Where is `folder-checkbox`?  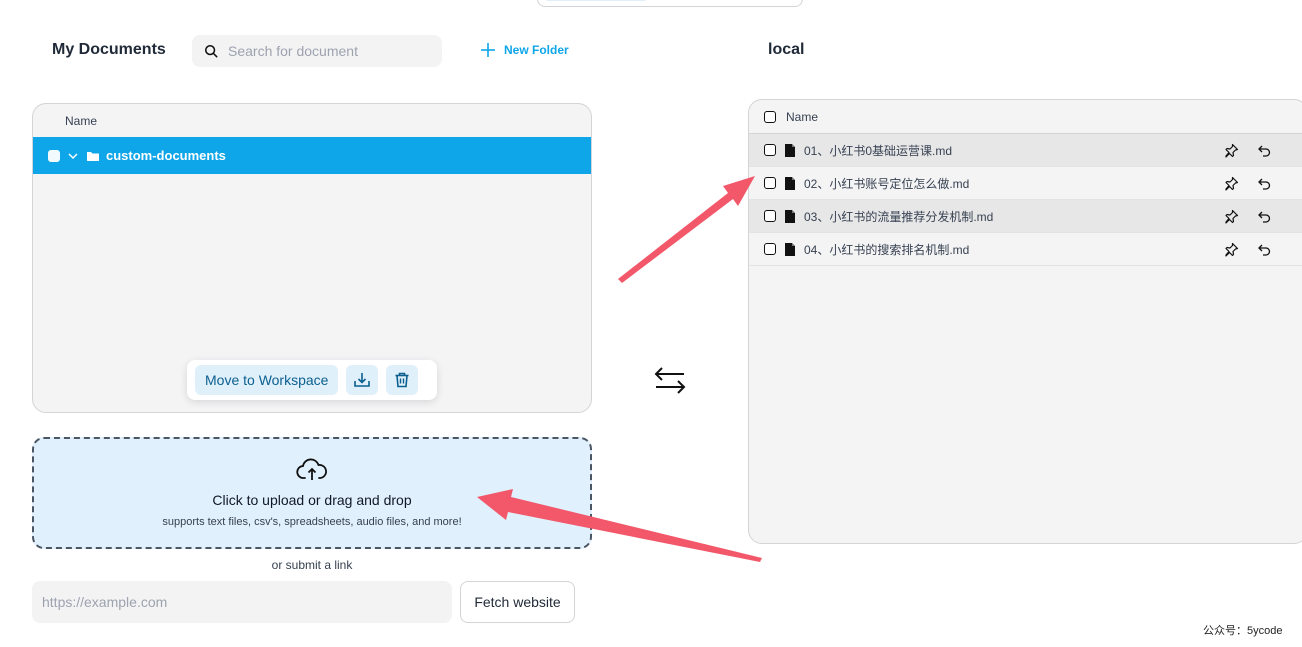
folder-checkbox is located at coordinates (54, 155).